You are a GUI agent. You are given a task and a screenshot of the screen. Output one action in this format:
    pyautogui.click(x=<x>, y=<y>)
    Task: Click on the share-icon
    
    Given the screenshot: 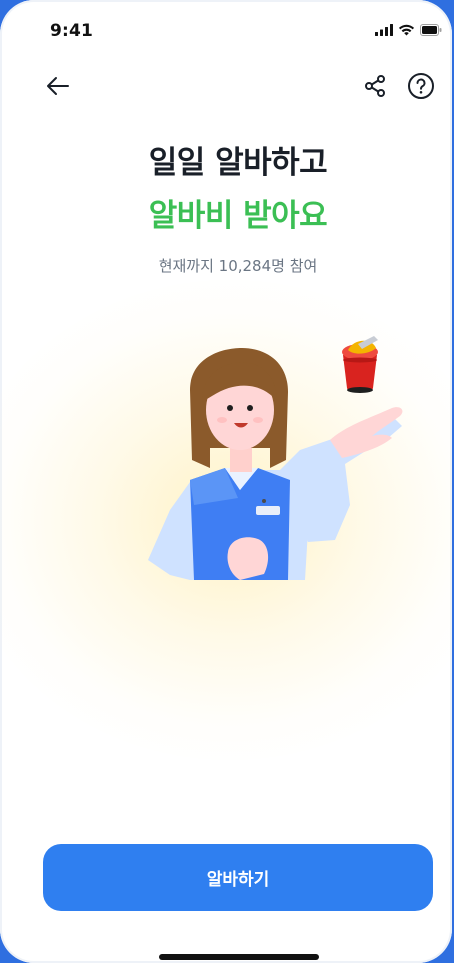 What is the action you would take?
    pyautogui.click(x=375, y=88)
    